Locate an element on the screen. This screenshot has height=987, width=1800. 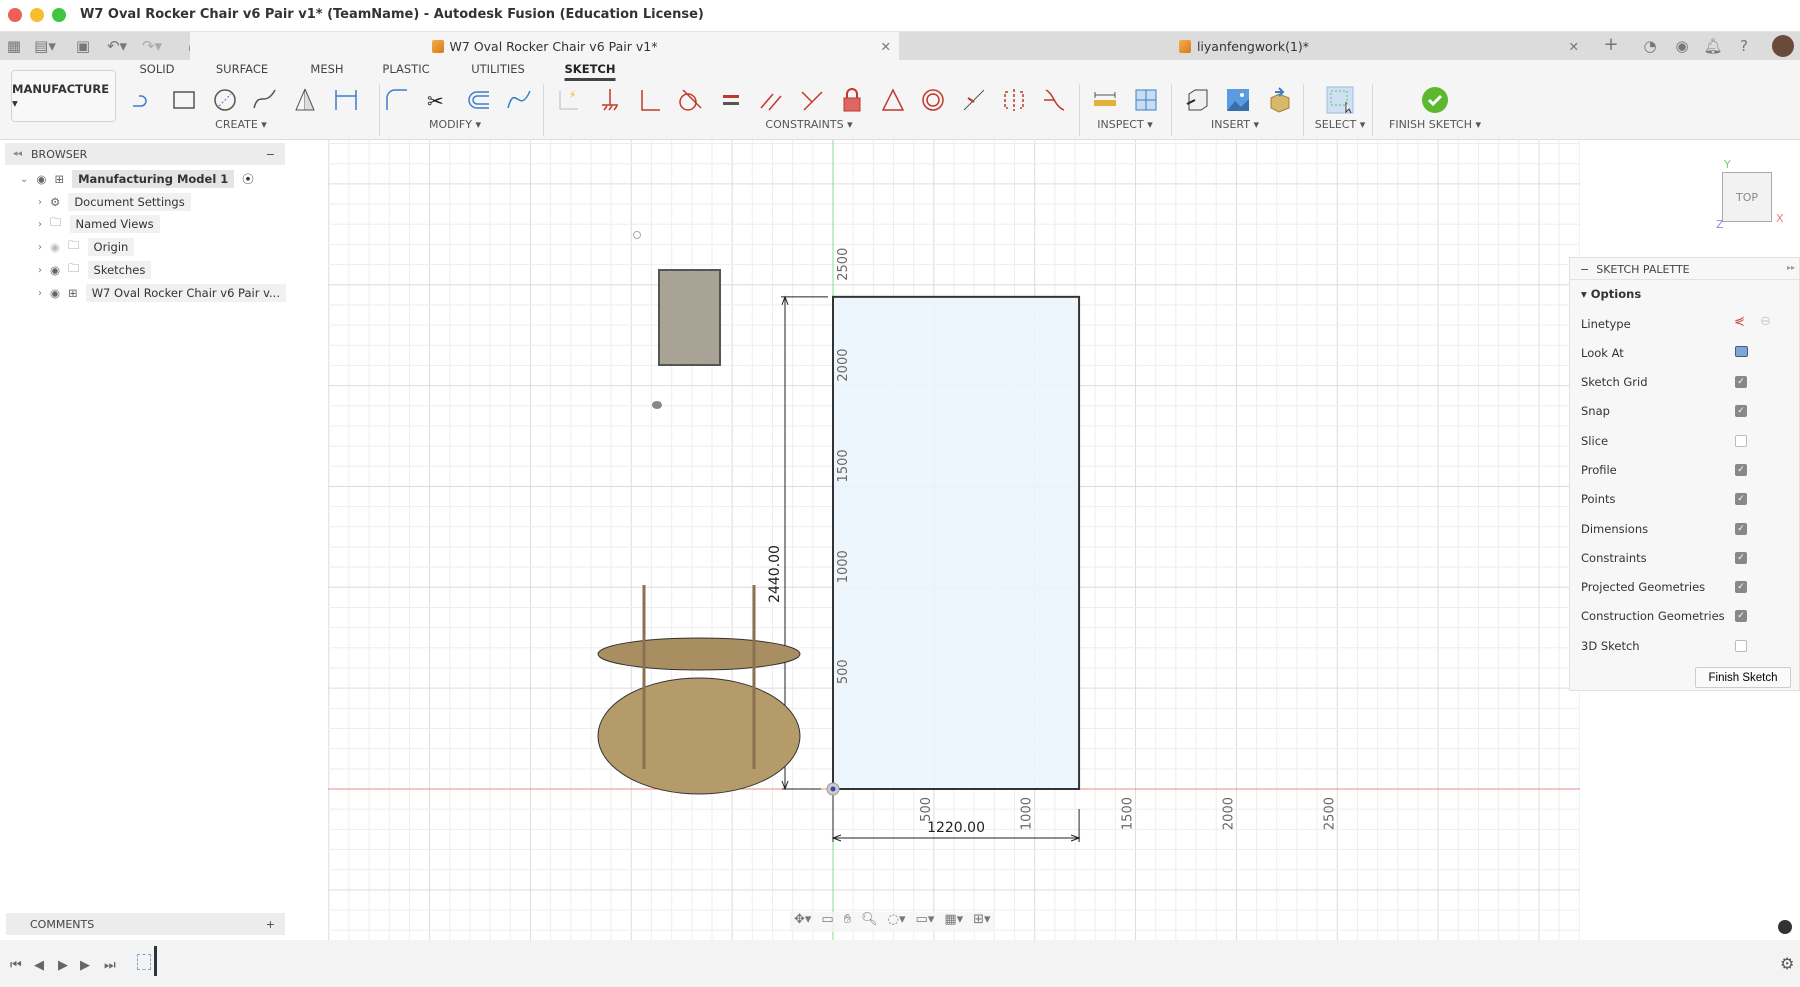
display-settings-icon: ▭▾ is located at coordinates (925, 922).